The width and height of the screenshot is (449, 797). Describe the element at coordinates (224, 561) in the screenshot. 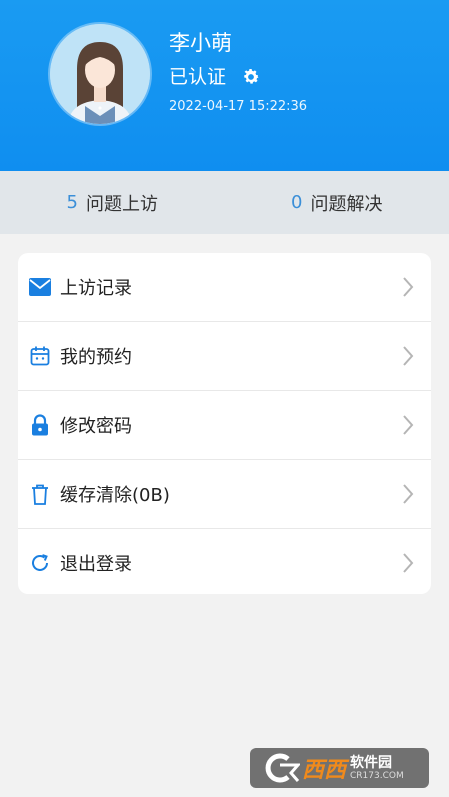

I see `menu-item-logout: 退出登录` at that location.